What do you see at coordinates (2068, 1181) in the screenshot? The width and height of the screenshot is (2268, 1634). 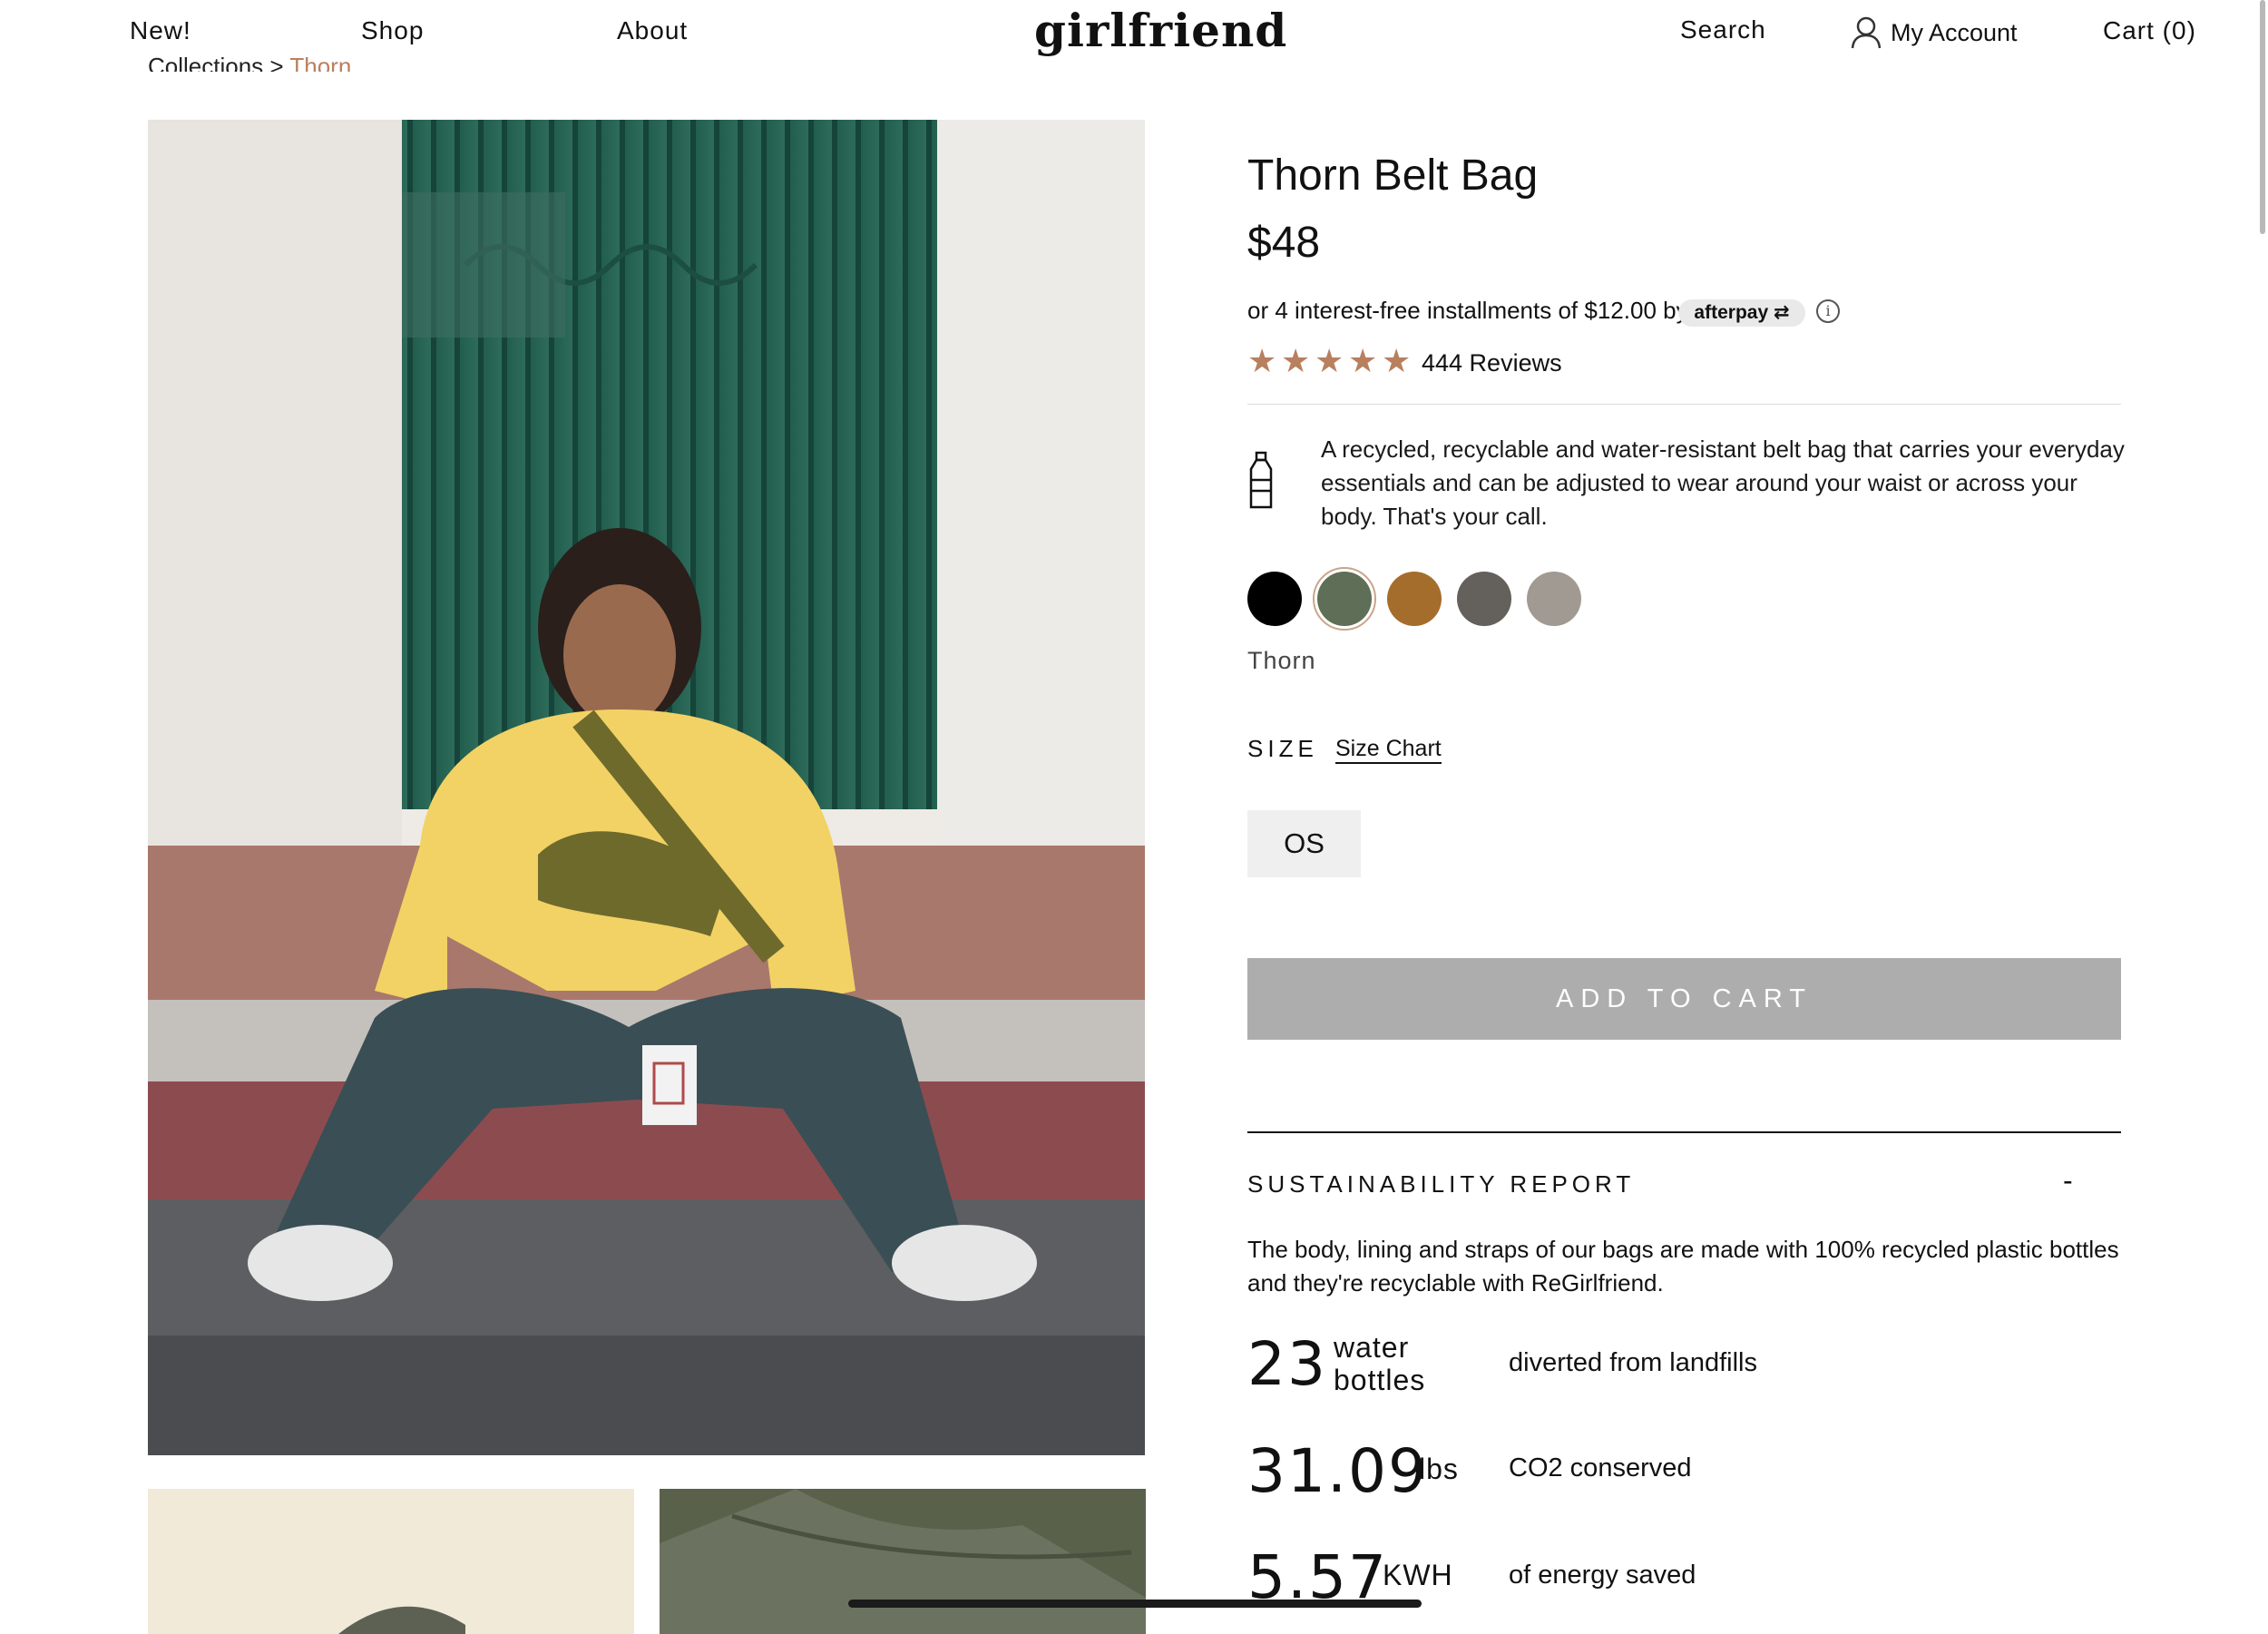 I see `collapse-toggle-icon: -` at bounding box center [2068, 1181].